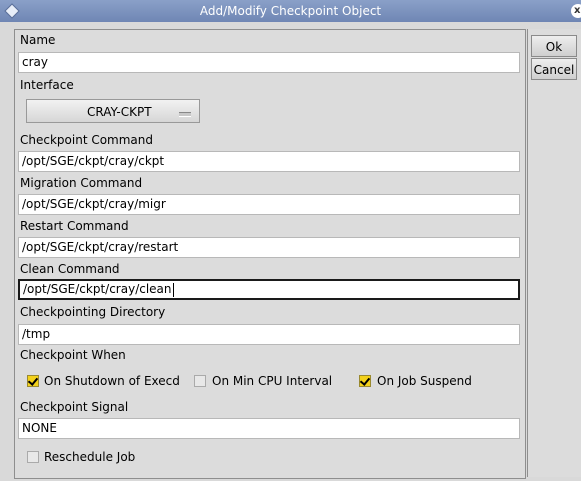 This screenshot has height=481, width=581. Describe the element at coordinates (97, 289) in the screenshot. I see `clean-command-value: /opt/SGE/ckpt/cray/clean` at that location.